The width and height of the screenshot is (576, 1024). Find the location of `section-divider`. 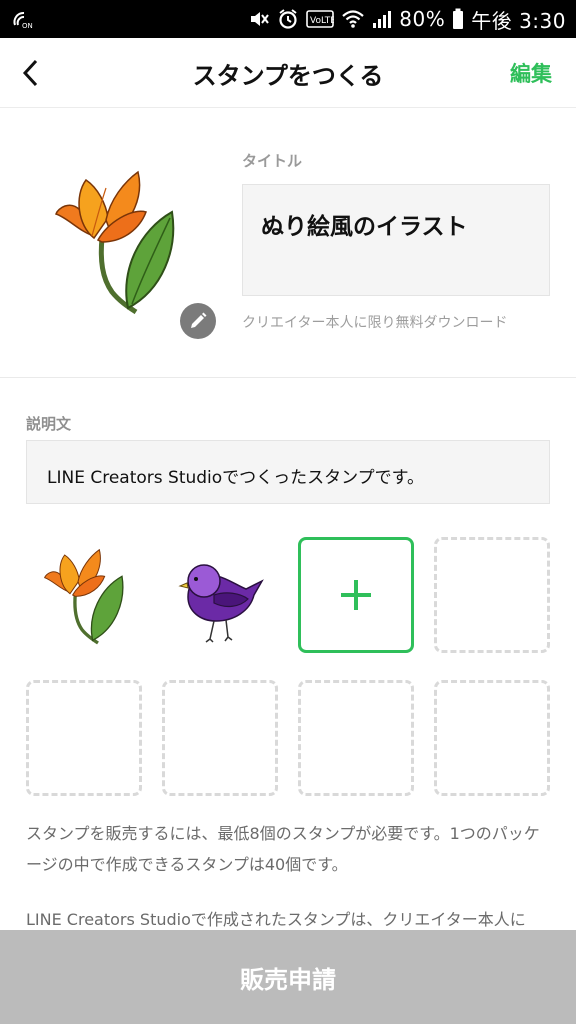

section-divider is located at coordinates (288, 377).